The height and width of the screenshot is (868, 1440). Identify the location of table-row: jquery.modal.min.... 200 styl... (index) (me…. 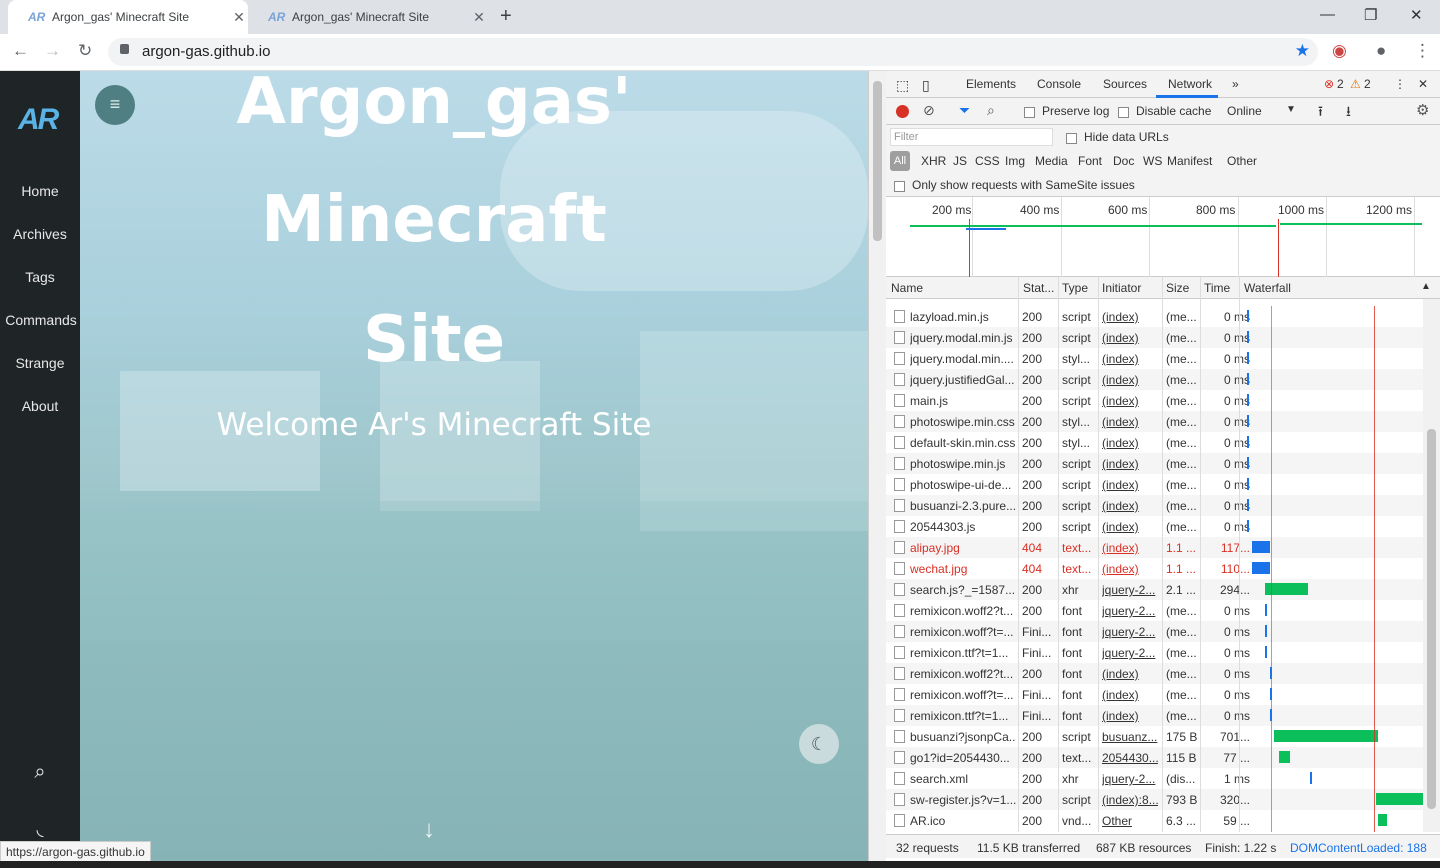
(1154, 358).